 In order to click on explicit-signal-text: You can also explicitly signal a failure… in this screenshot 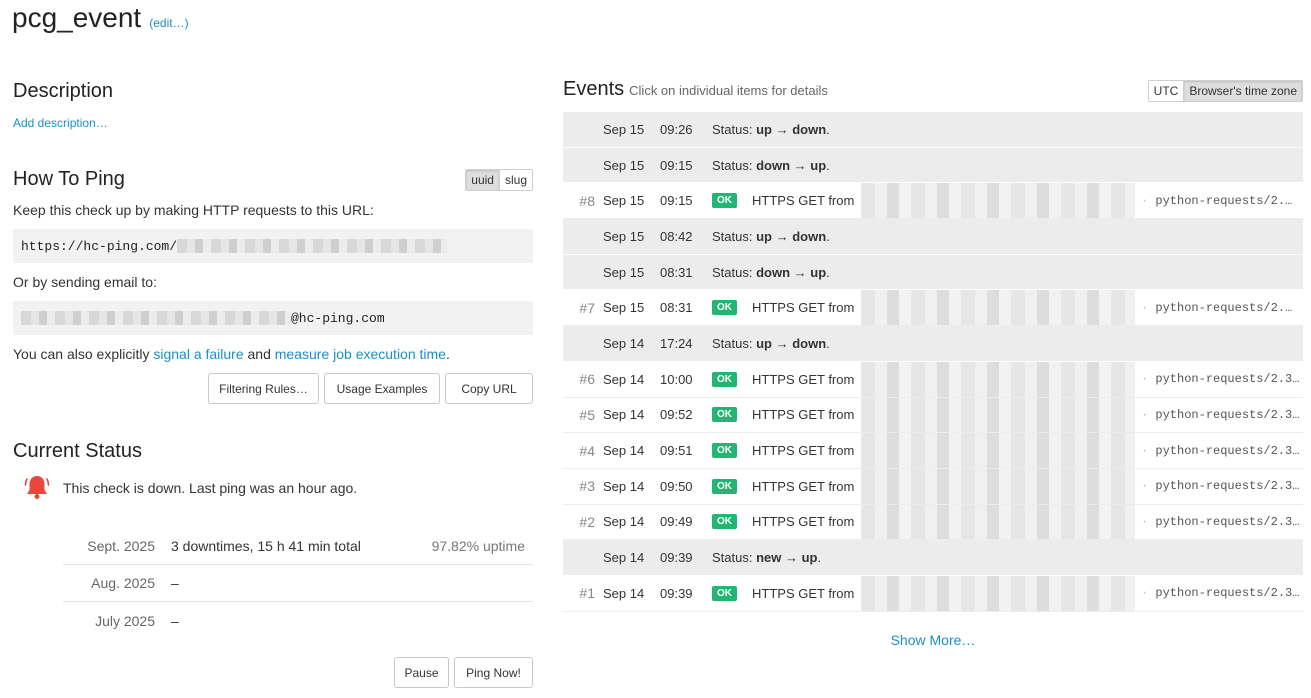, I will do `click(231, 354)`.